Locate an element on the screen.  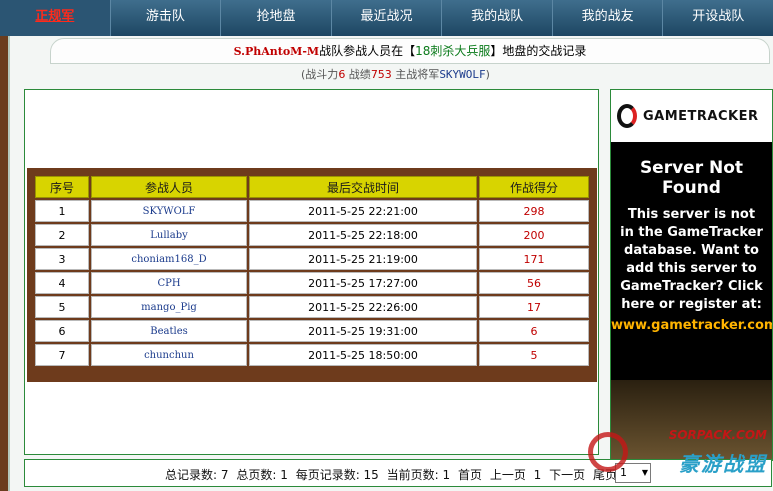
server-name: 18刺杀大兵服 is located at coordinates (452, 51).